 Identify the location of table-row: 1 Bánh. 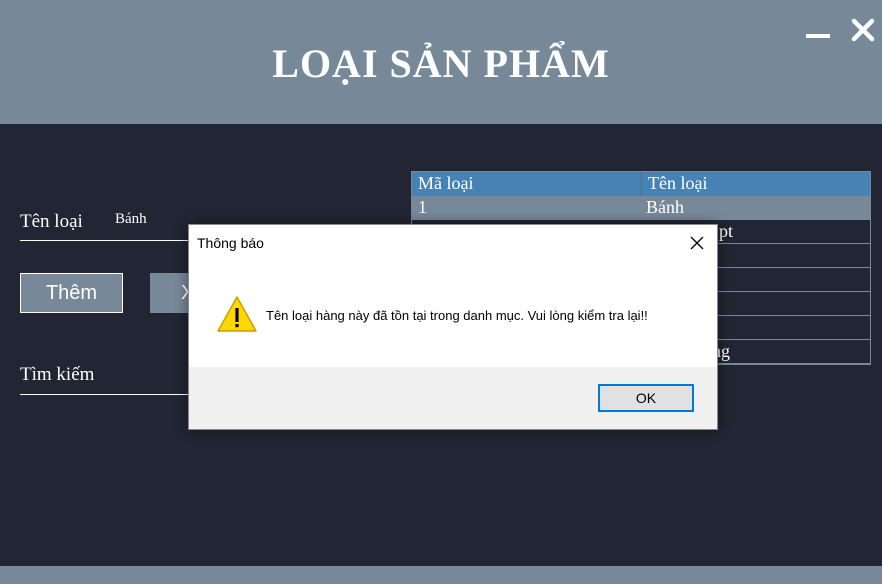
(641, 208).